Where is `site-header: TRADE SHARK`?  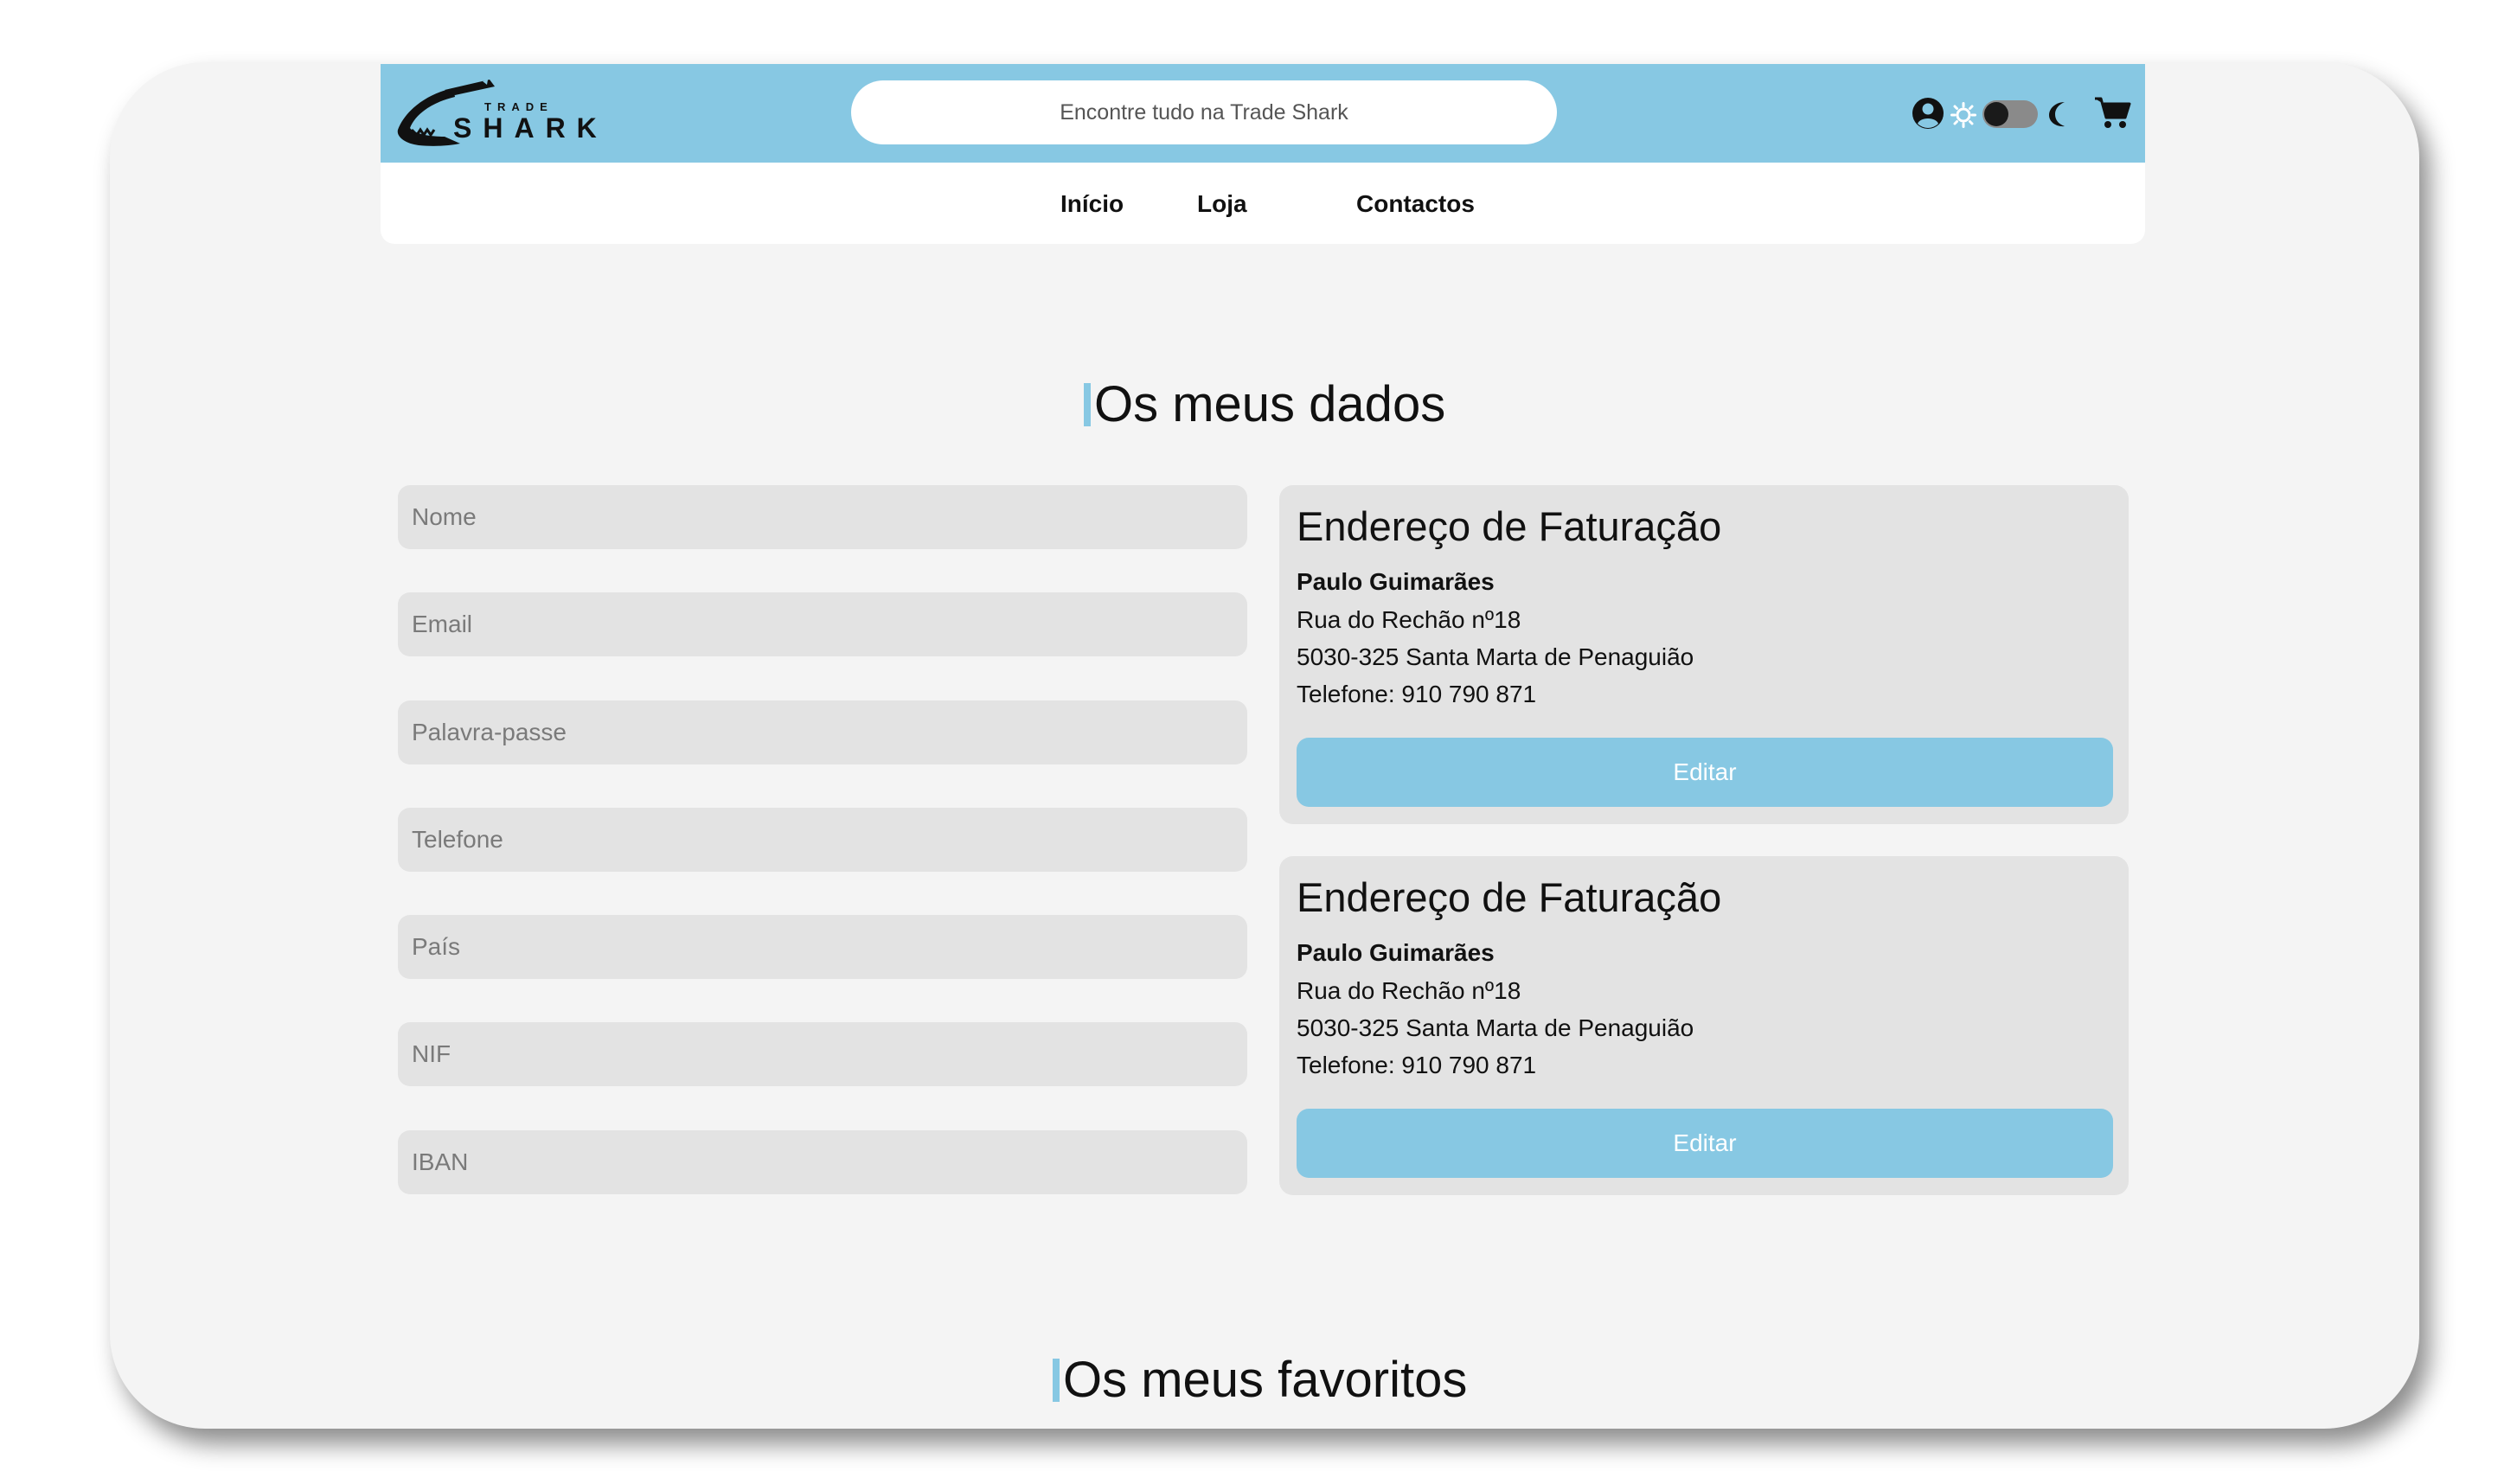 site-header: TRADE SHARK is located at coordinates (1263, 113).